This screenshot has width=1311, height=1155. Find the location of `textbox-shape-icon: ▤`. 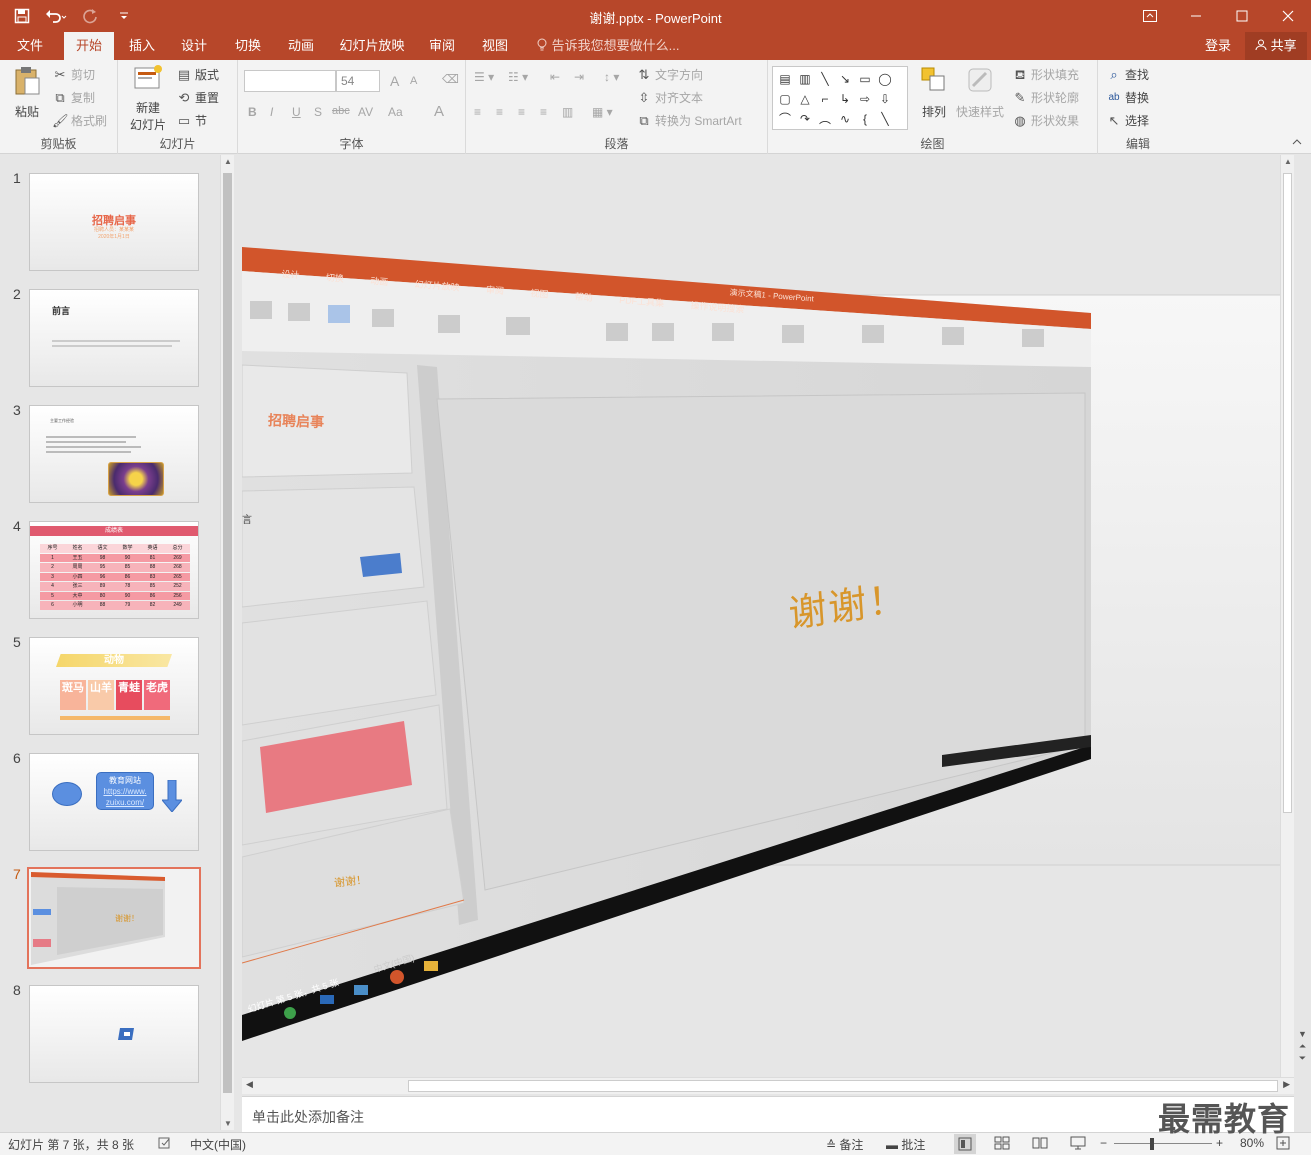

textbox-shape-icon: ▤ is located at coordinates (785, 79).